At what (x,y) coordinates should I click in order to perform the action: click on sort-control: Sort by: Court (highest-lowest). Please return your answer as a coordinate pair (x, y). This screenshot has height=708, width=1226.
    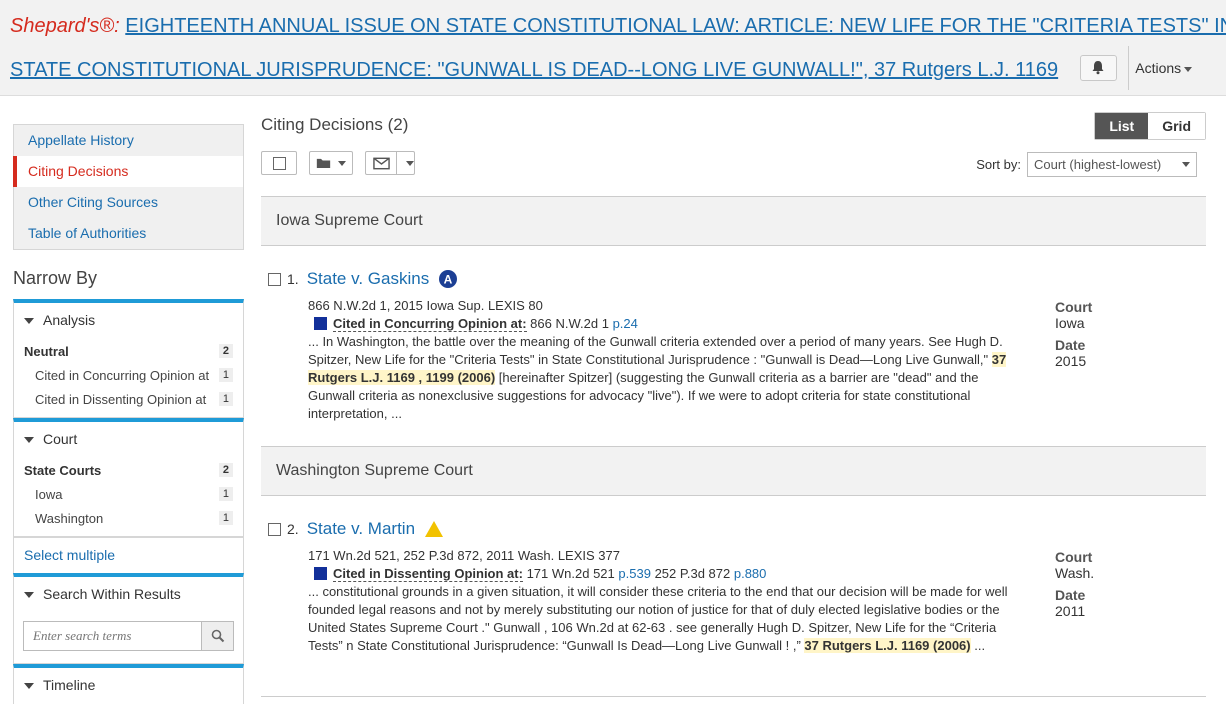
    Looking at the image, I should click on (1086, 164).